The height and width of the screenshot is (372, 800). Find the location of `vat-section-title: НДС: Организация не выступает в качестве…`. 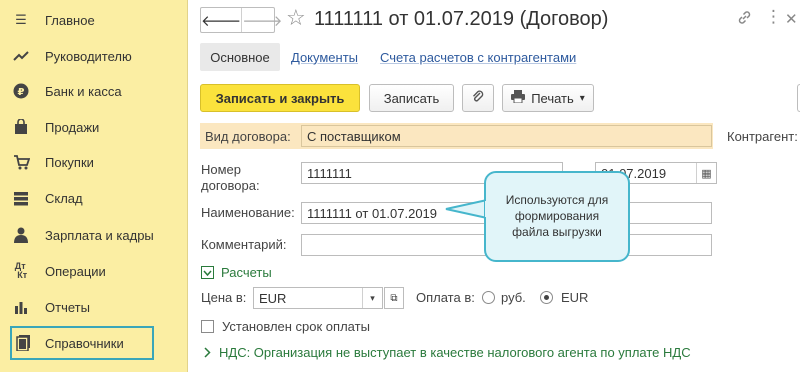

vat-section-title: НДС: Организация не выступает в качестве… is located at coordinates (455, 353).